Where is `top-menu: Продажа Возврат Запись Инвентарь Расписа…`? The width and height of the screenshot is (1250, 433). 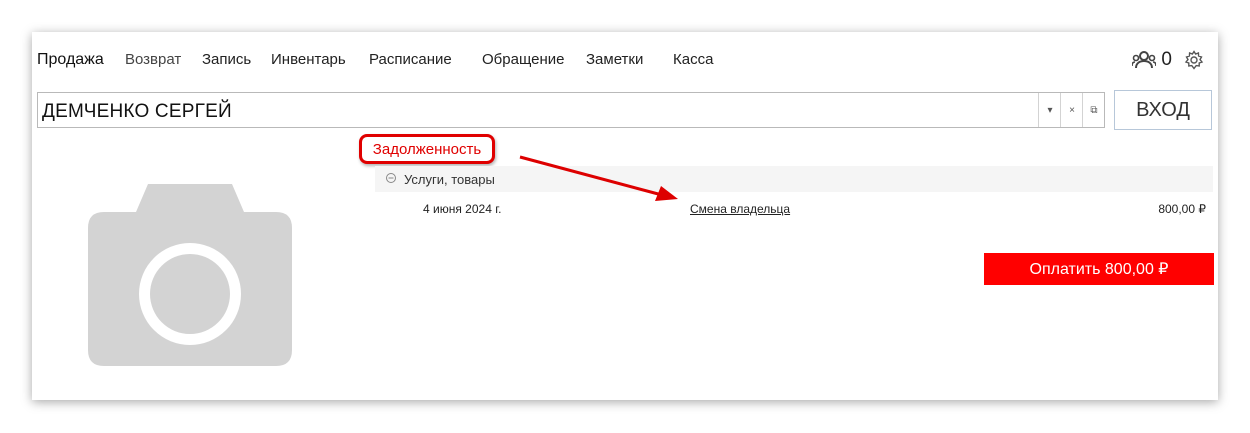 top-menu: Продажа Возврат Запись Инвентарь Расписа… is located at coordinates (625, 60).